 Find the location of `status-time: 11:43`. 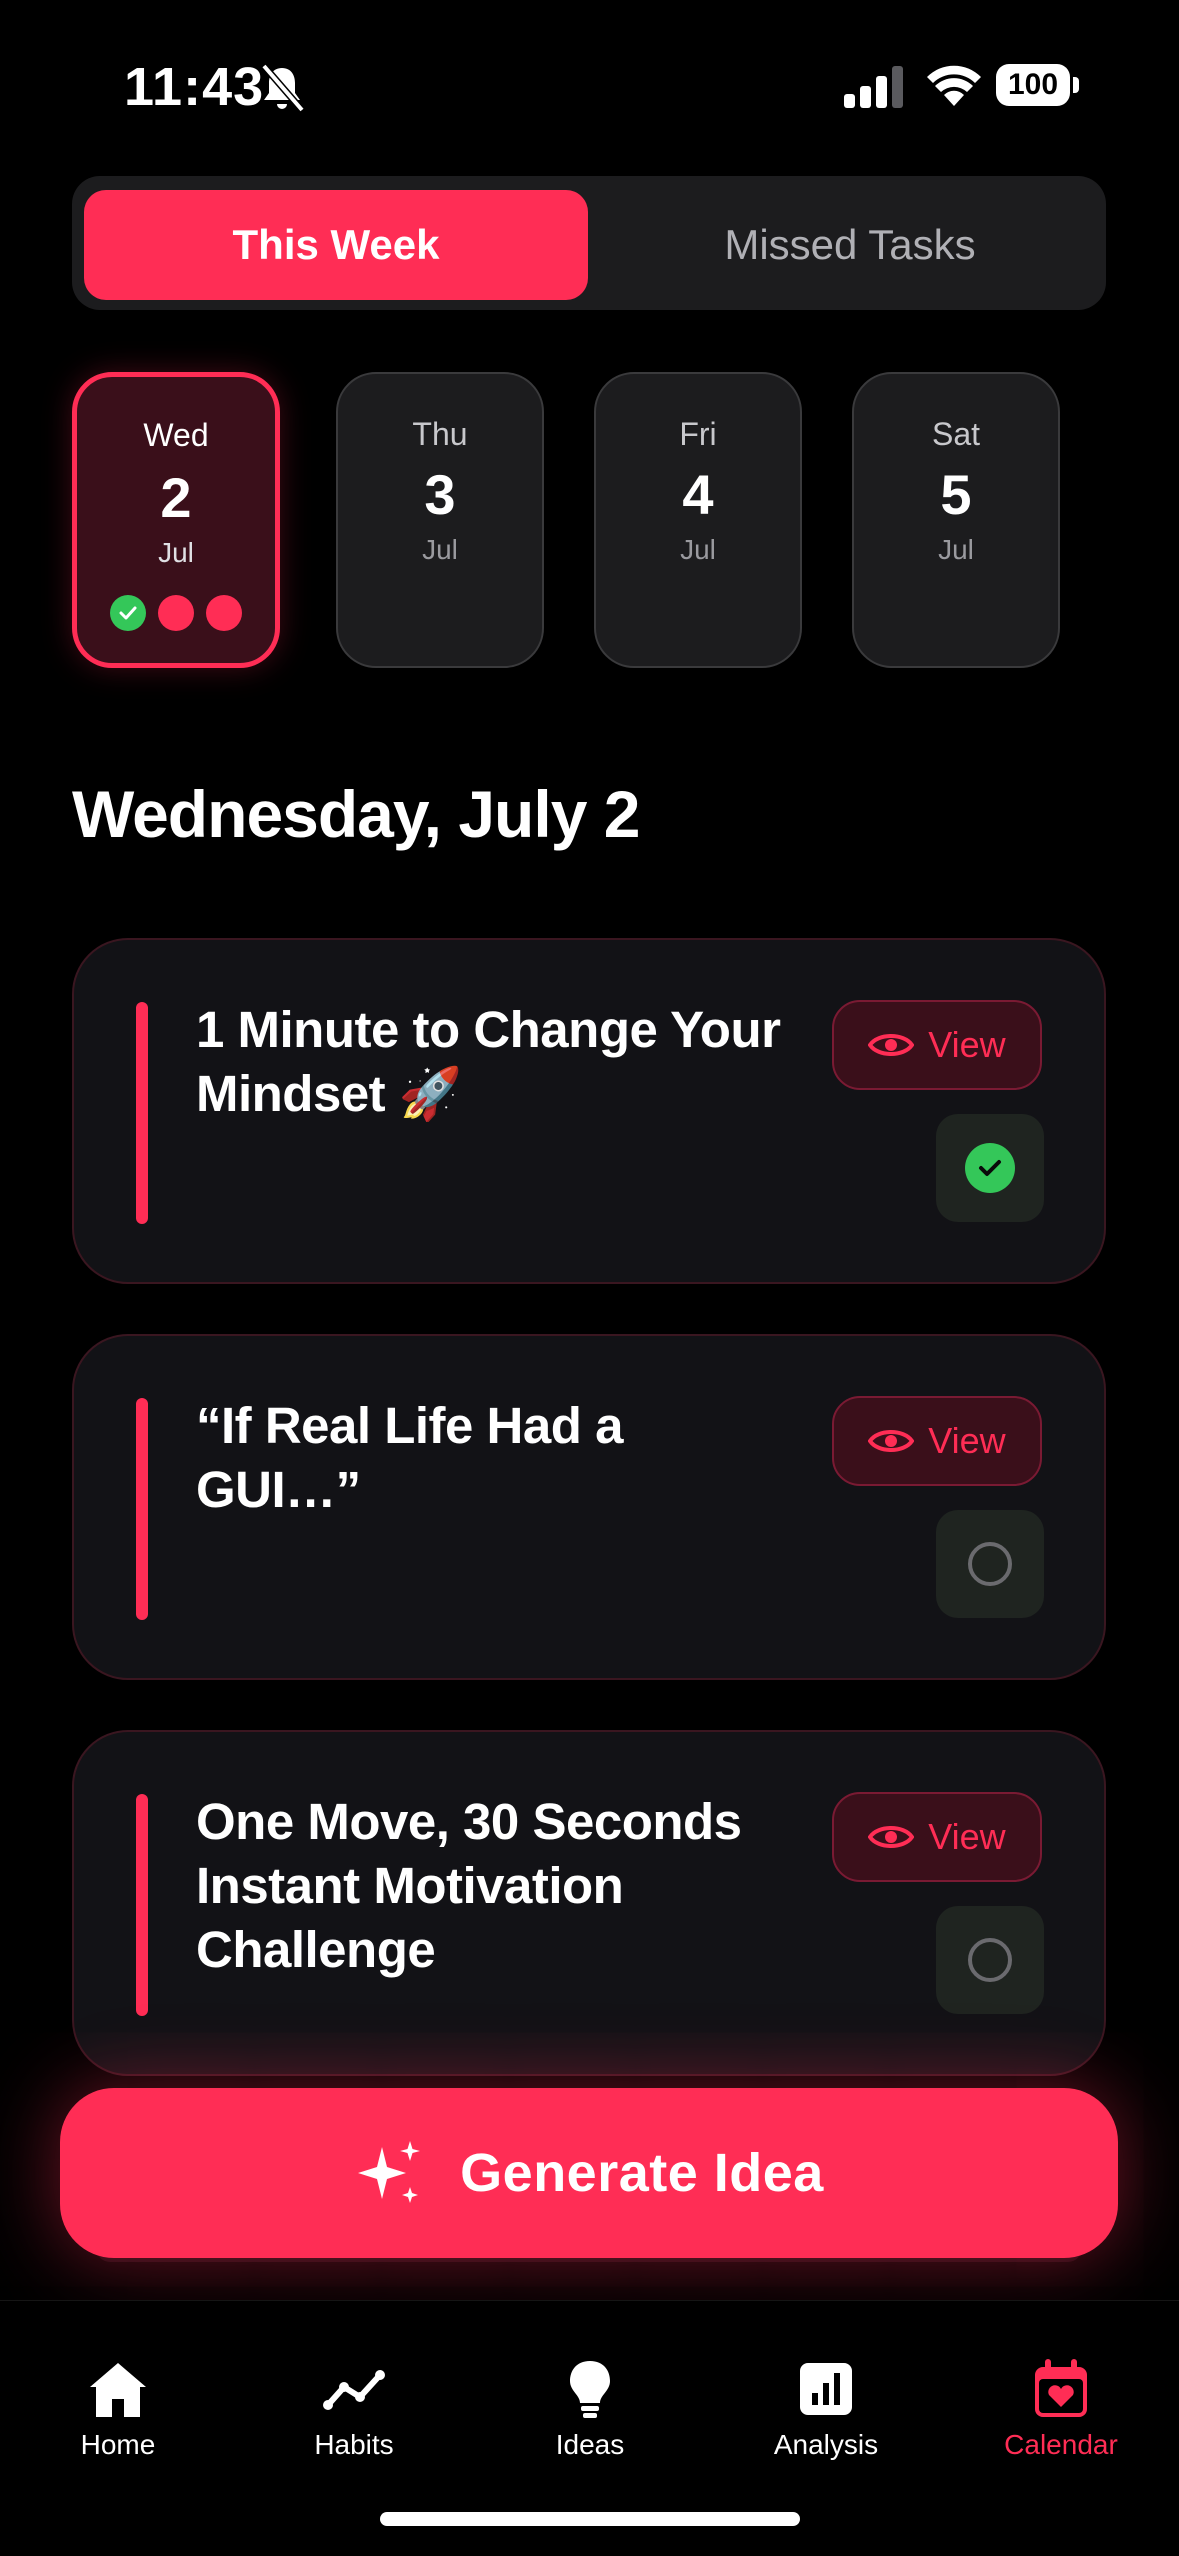

status-time: 11:43 is located at coordinates (194, 87).